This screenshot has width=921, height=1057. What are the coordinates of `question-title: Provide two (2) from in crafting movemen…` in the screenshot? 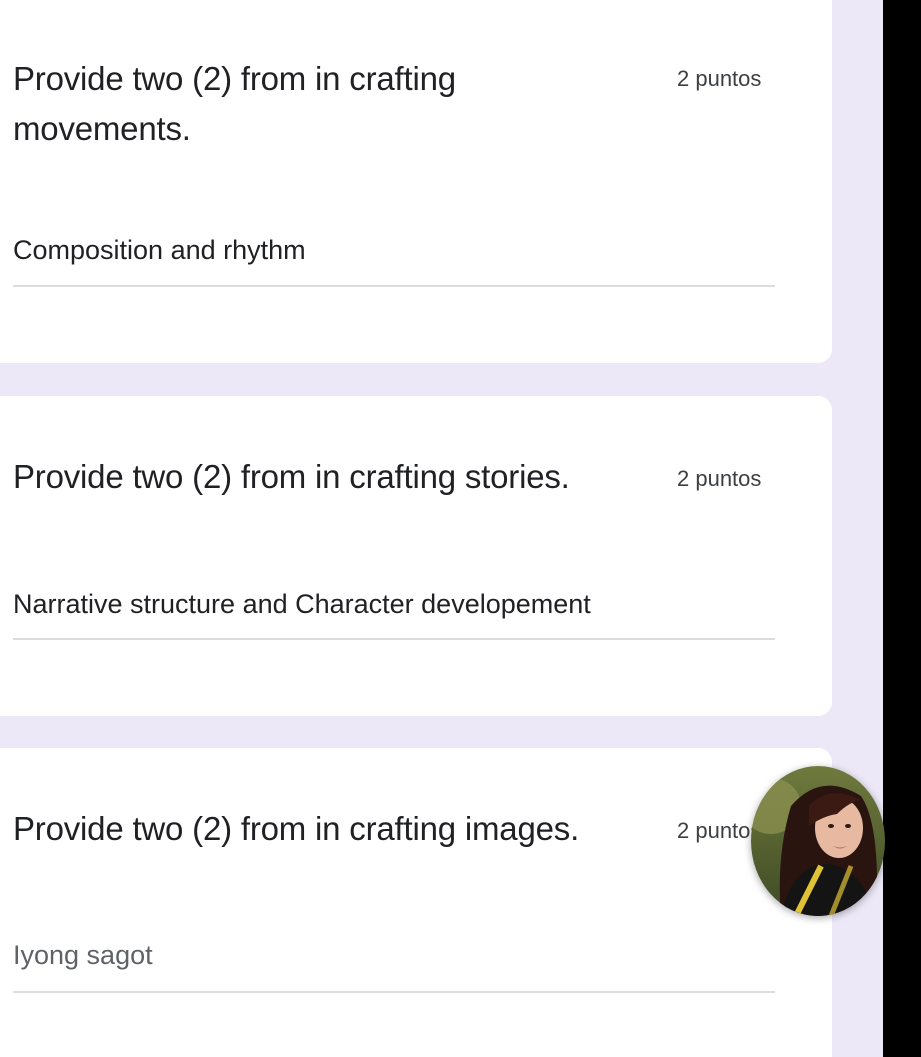 It's located at (234, 103).